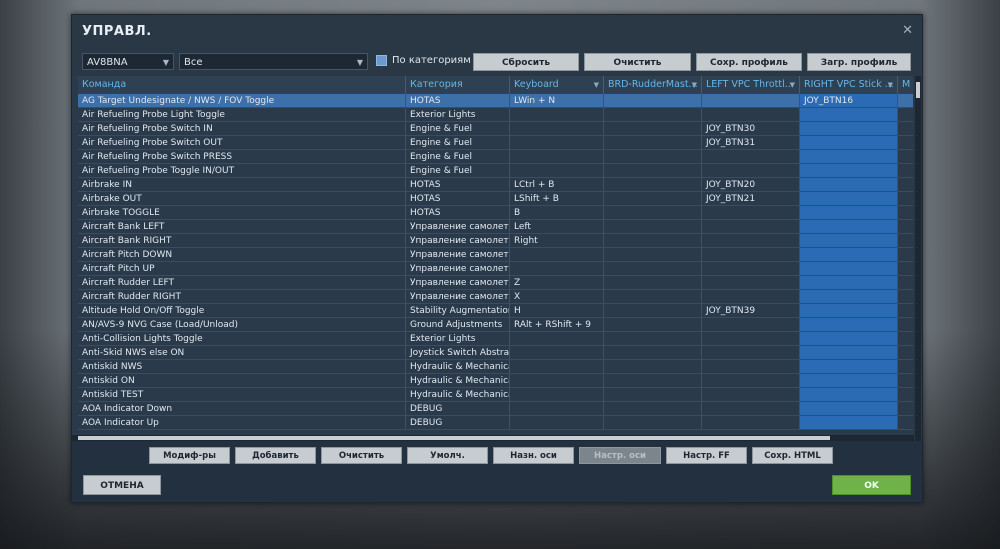  I want to click on table-row: Antiskid TEST Hydraulic & Mechanical, so click(492, 395).